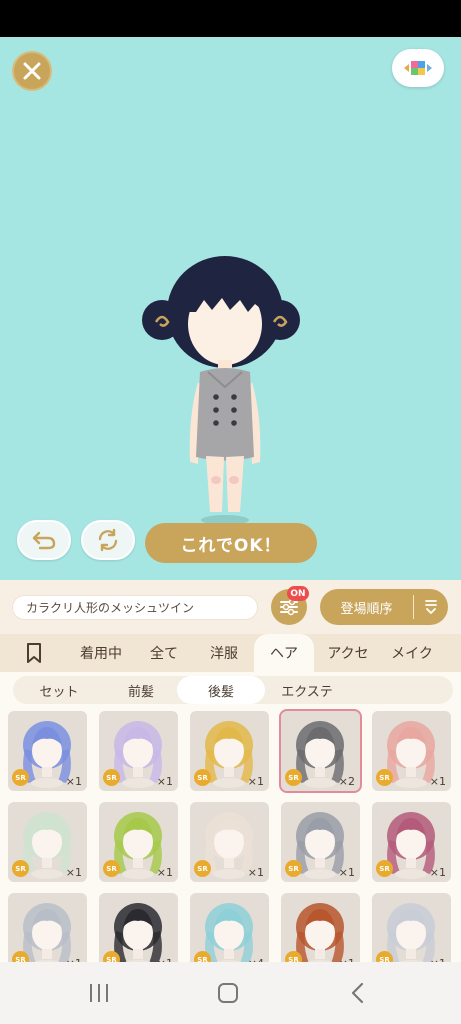 The width and height of the screenshot is (461, 1024). I want to click on tab-clothes: 洋服, so click(224, 653).